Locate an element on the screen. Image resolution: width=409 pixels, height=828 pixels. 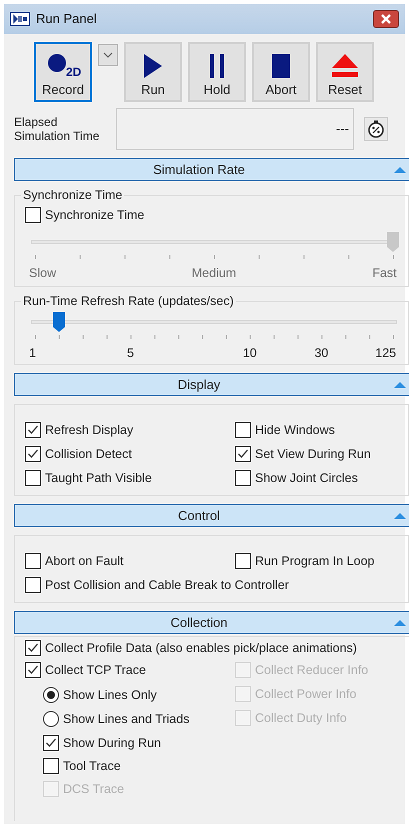
radio-label: Show Lines Only is located at coordinates (110, 695).